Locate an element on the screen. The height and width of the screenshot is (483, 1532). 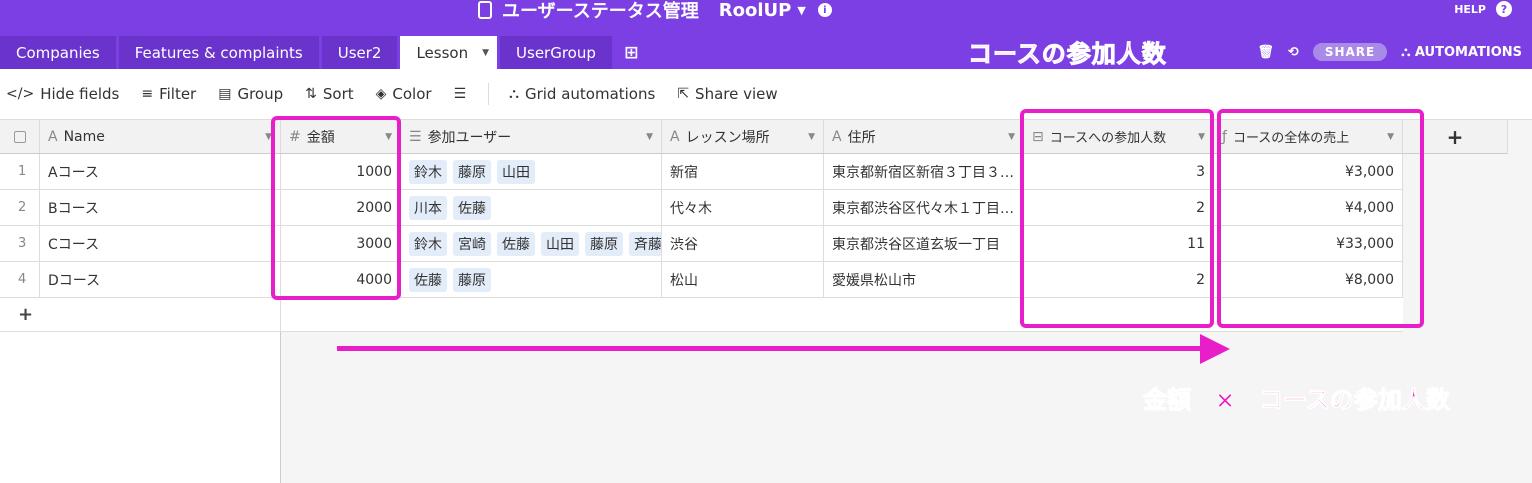
cell-name: Aコース is located at coordinates (160, 171).